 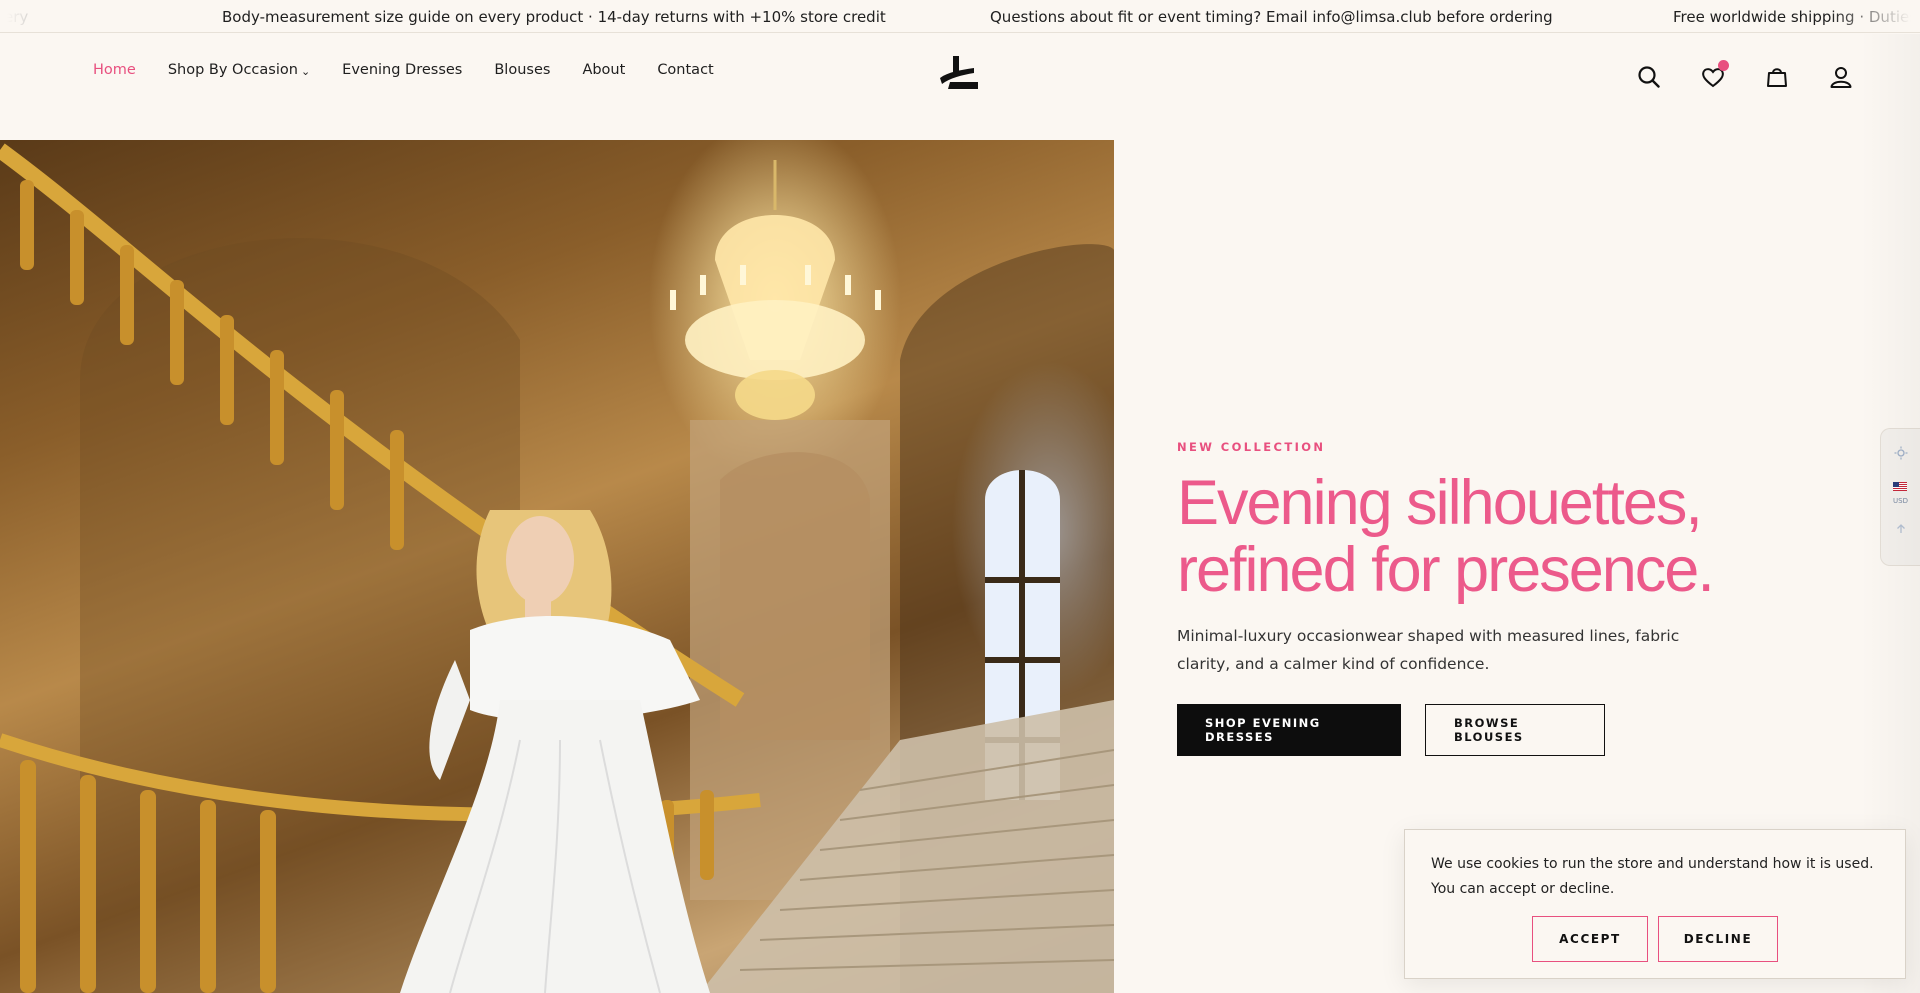 I want to click on wishlist-icon, so click(x=1714, y=75).